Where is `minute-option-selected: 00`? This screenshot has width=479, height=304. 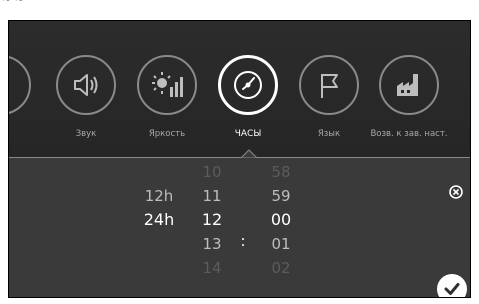 minute-option-selected: 00 is located at coordinates (281, 220).